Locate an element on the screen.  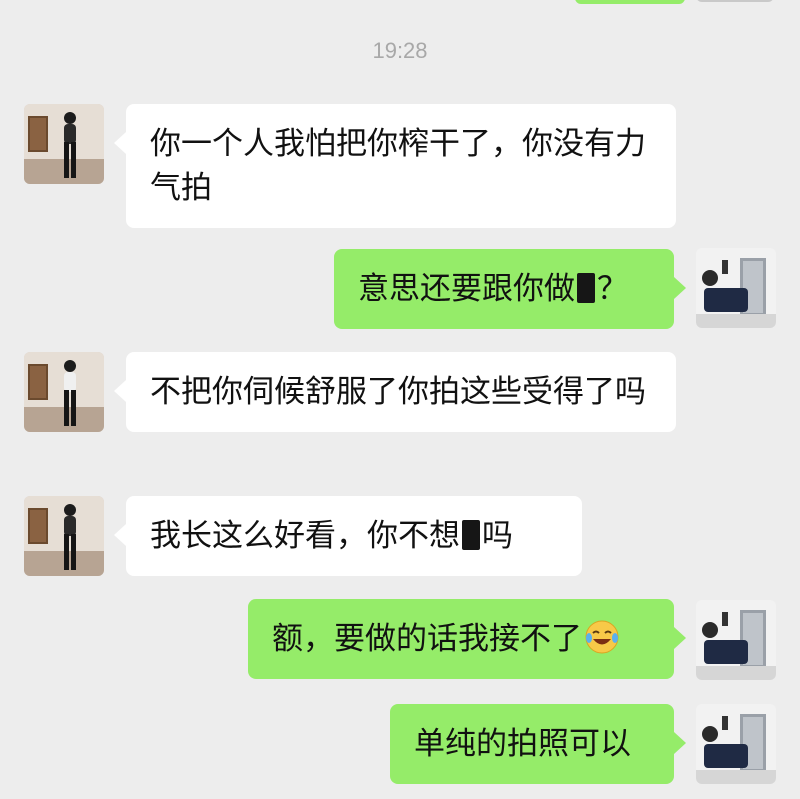
message-text: 单纯的拍照可以 is located at coordinates (522, 744).